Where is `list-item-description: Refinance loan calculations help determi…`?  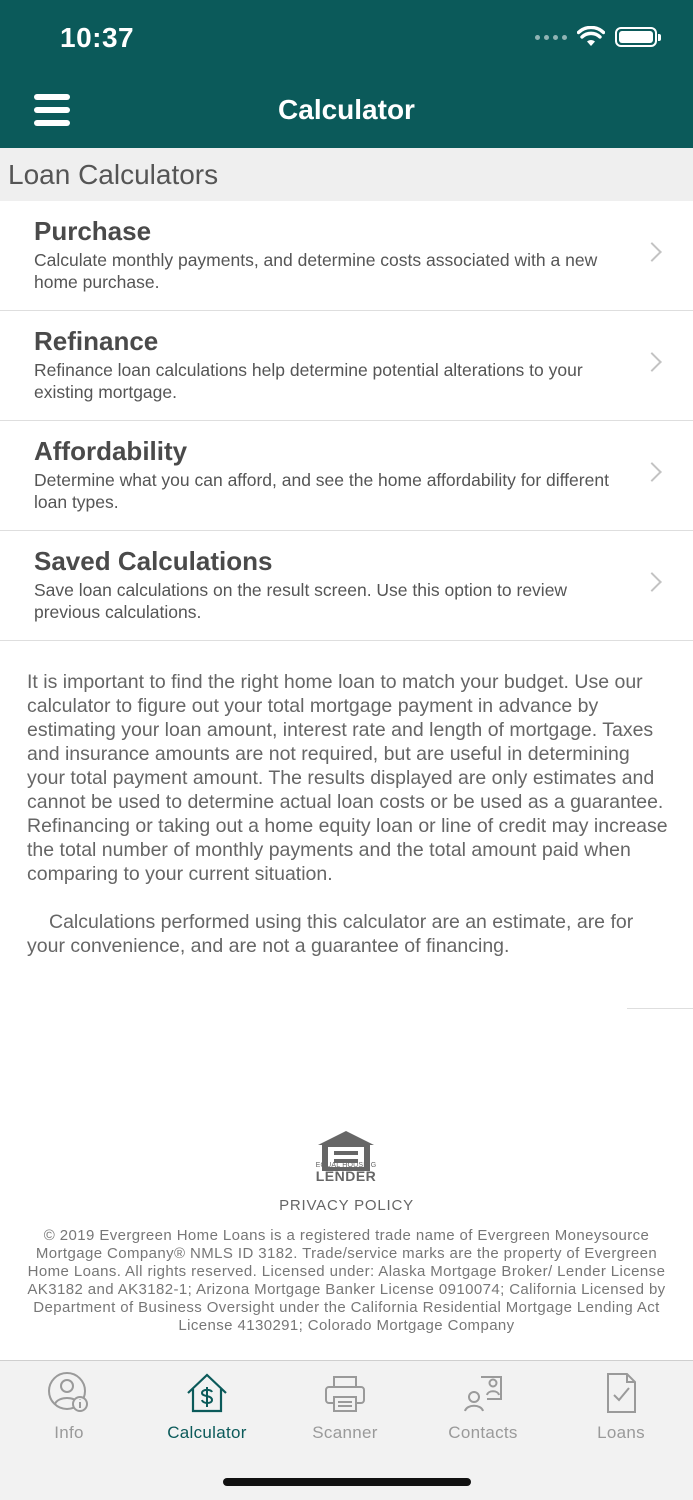
list-item-description: Refinance loan calculations help determi… is located at coordinates (308, 381).